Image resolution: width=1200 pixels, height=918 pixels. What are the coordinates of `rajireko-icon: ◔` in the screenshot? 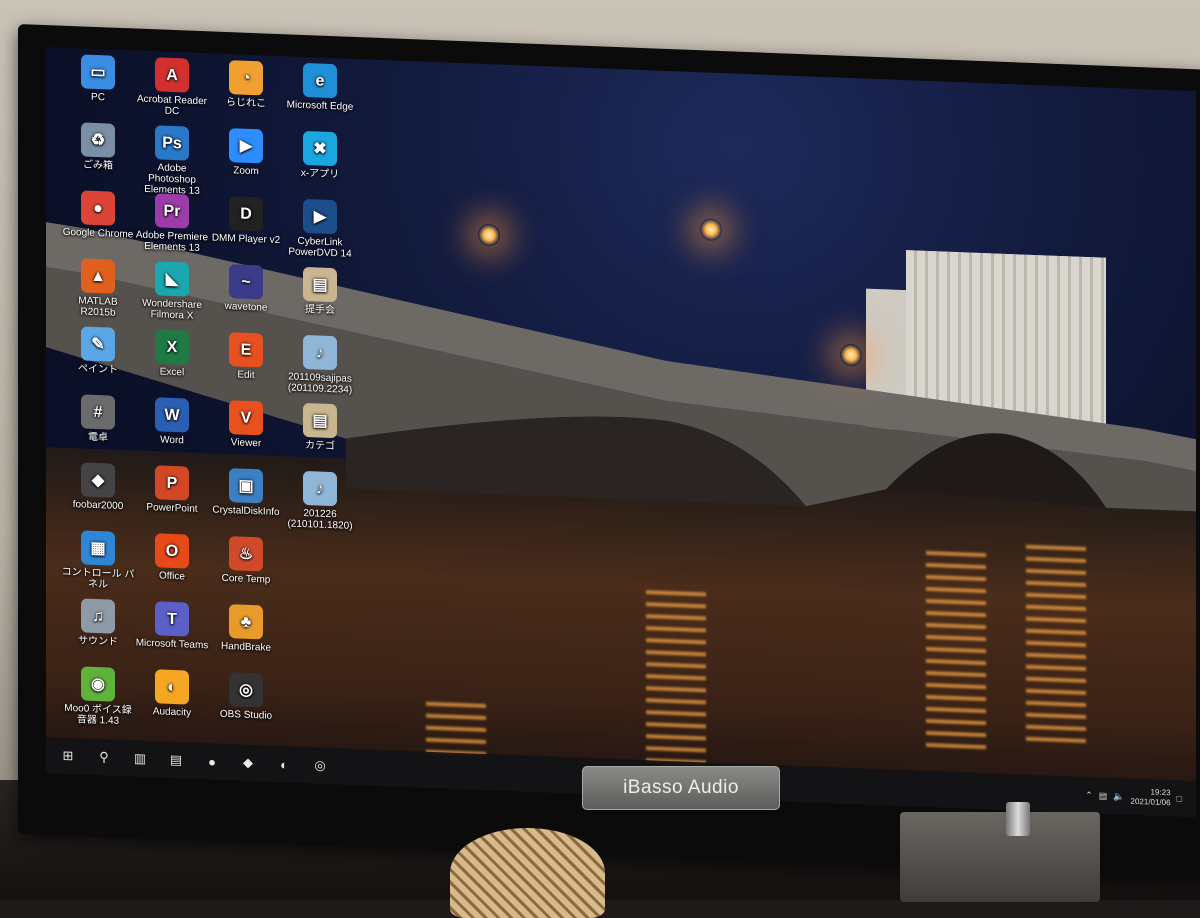 It's located at (246, 78).